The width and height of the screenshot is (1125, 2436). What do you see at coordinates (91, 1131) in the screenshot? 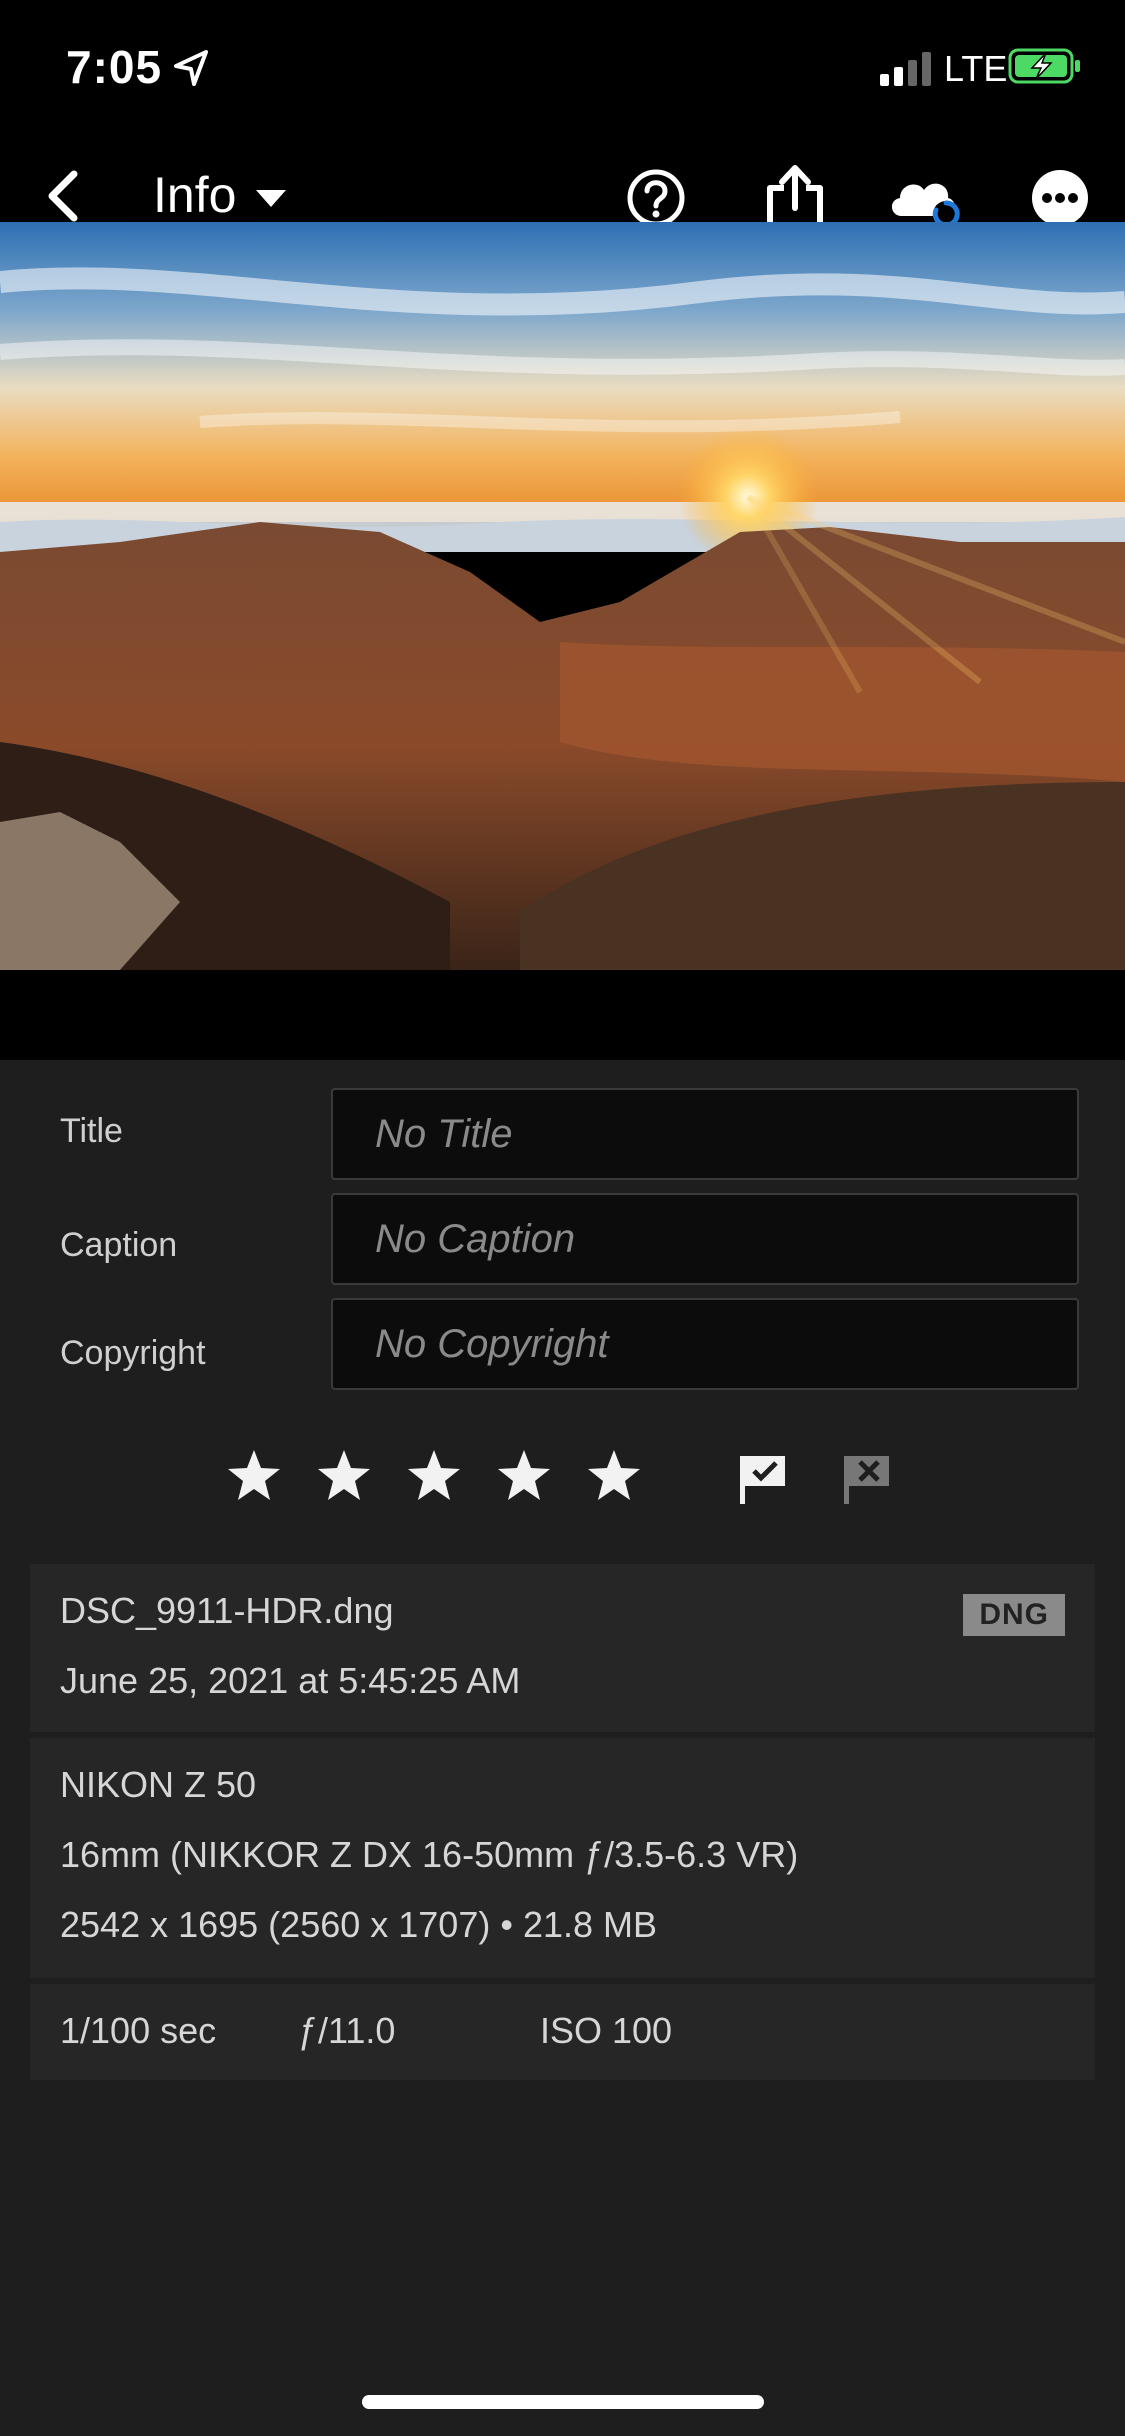
I see `title-label: Title` at bounding box center [91, 1131].